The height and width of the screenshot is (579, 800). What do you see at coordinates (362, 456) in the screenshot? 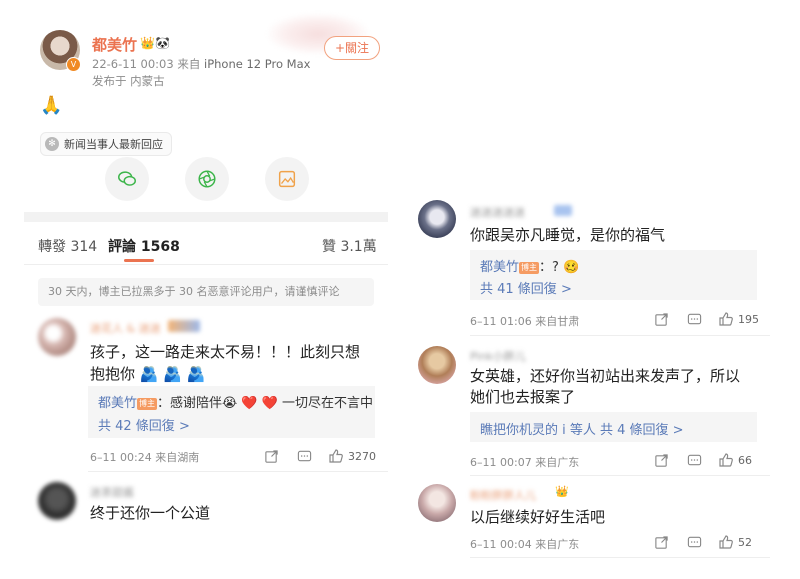
I see `like-count: 3270` at bounding box center [362, 456].